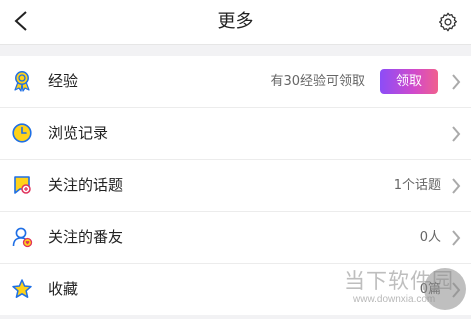 This screenshot has height=319, width=471. Describe the element at coordinates (22, 237) in the screenshot. I see `user-heart-icon` at that location.